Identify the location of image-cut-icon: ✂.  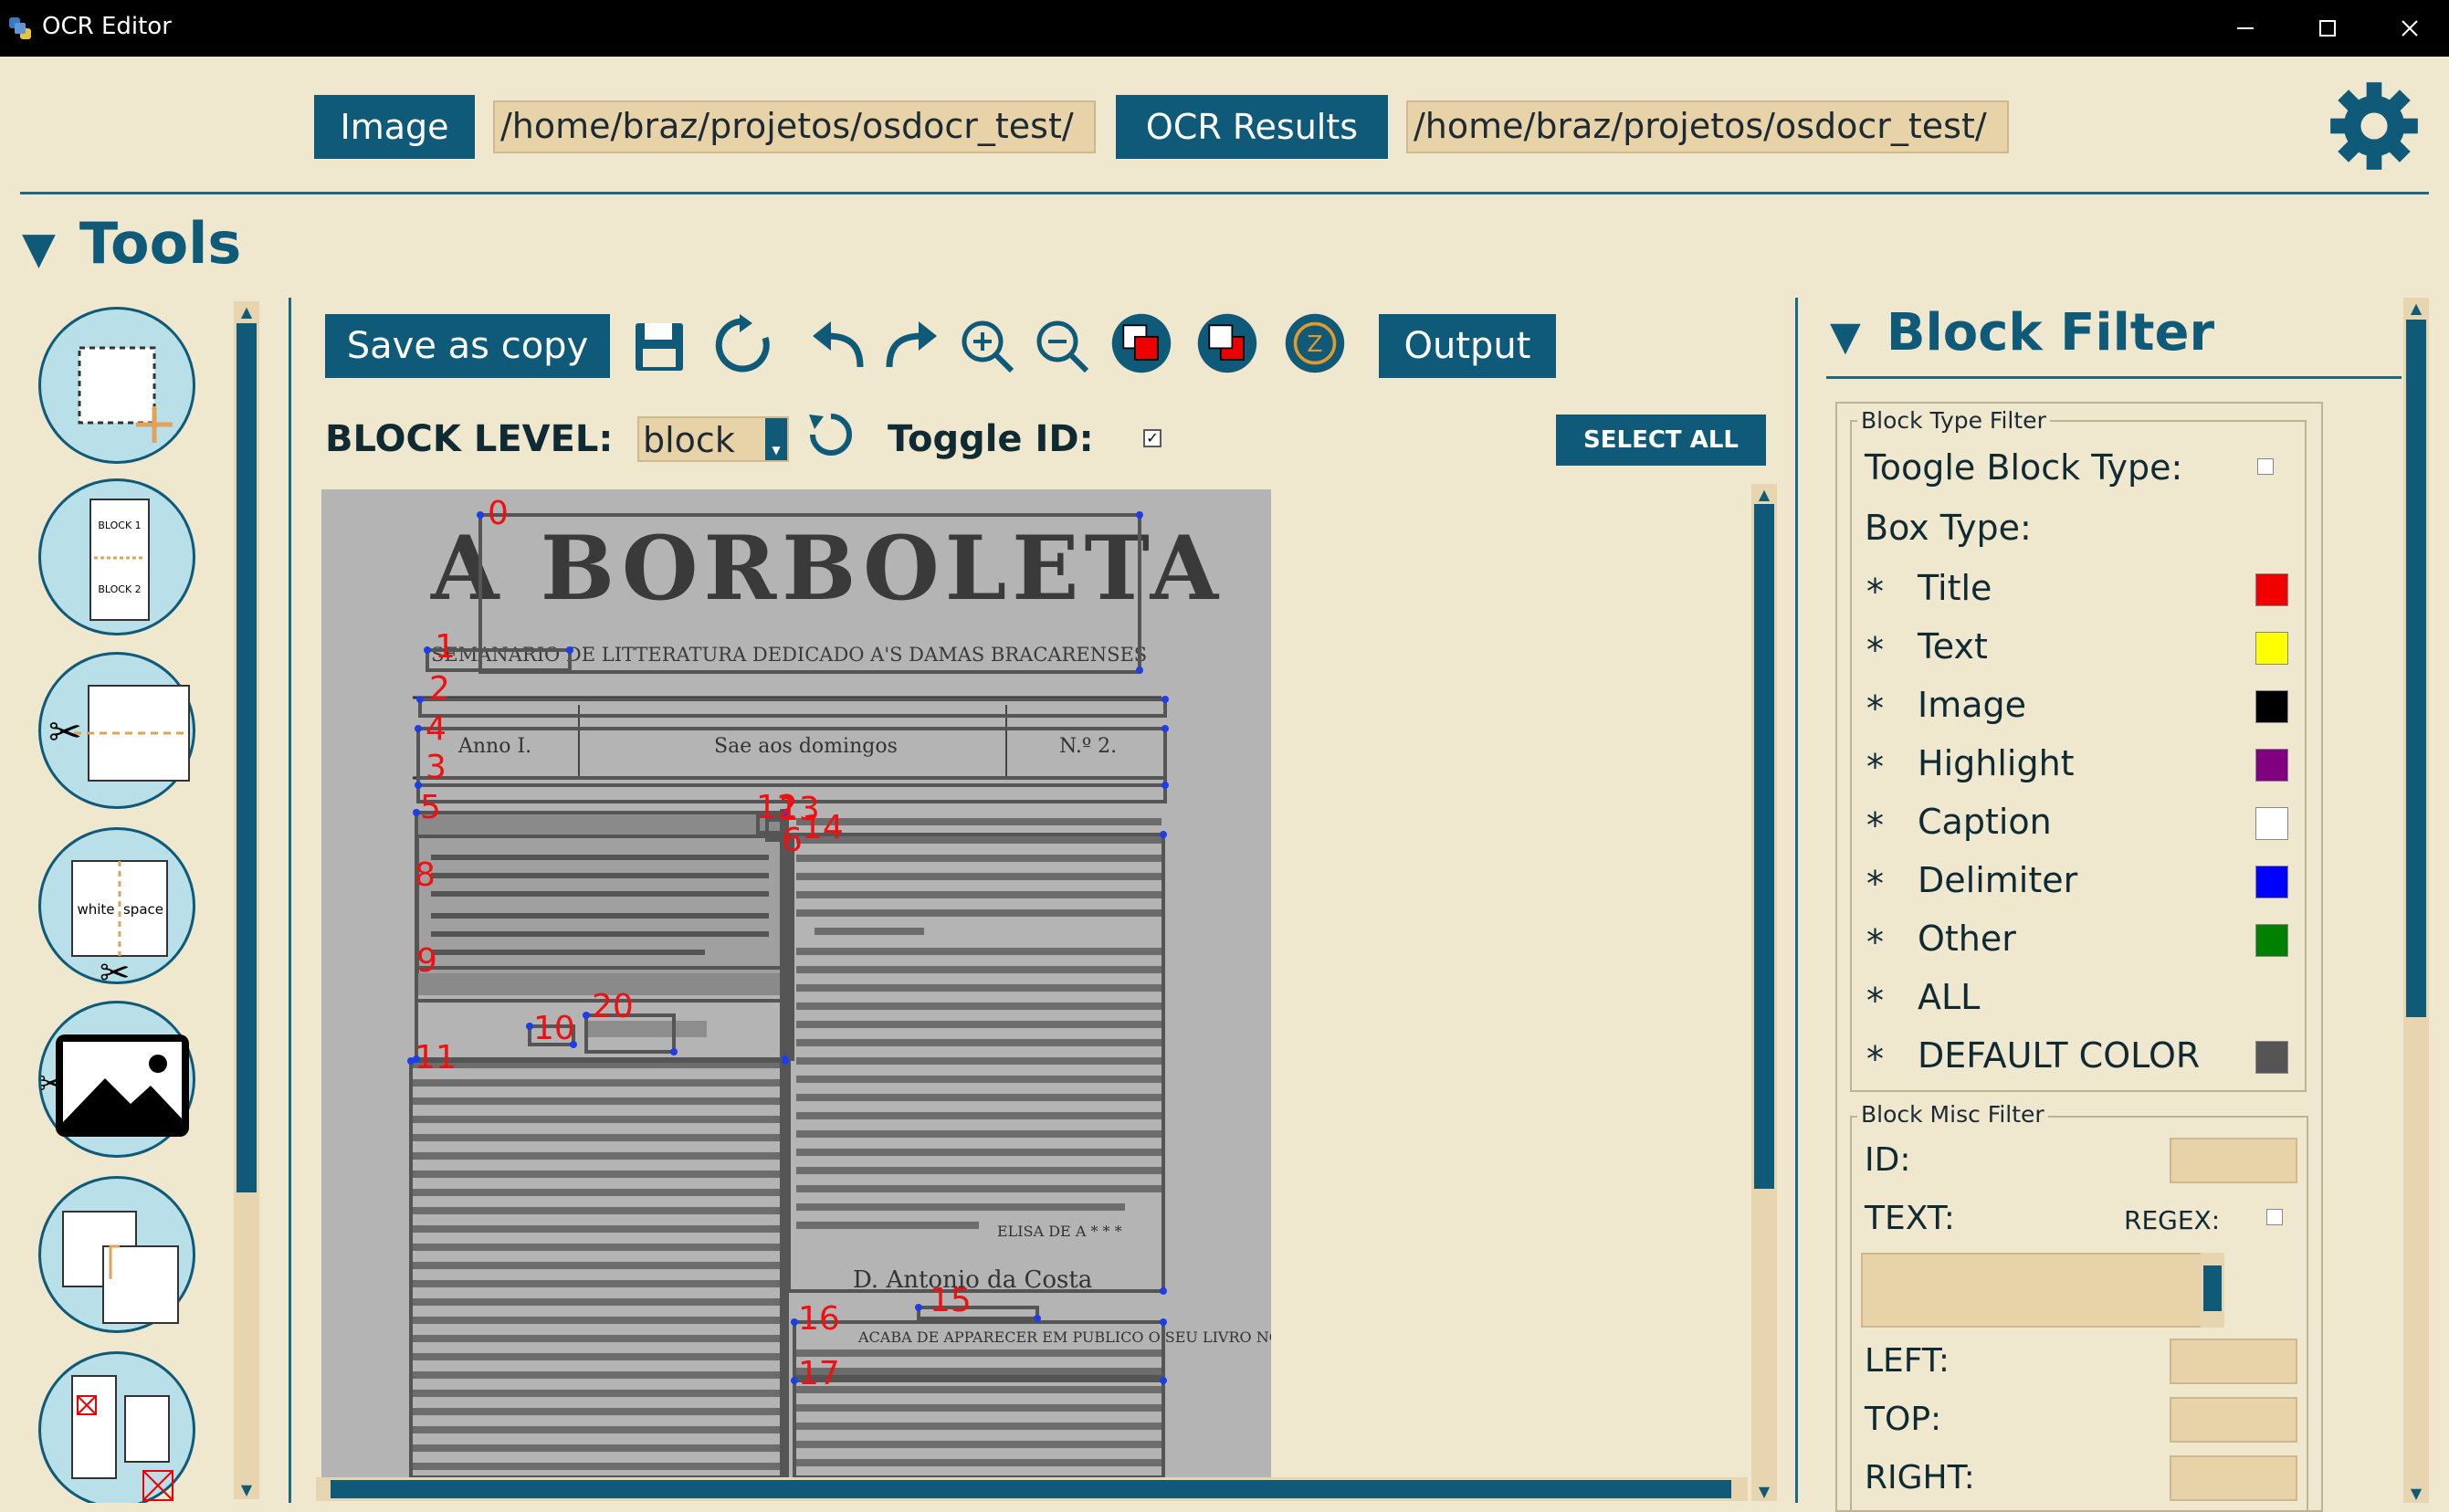
(113, 1085).